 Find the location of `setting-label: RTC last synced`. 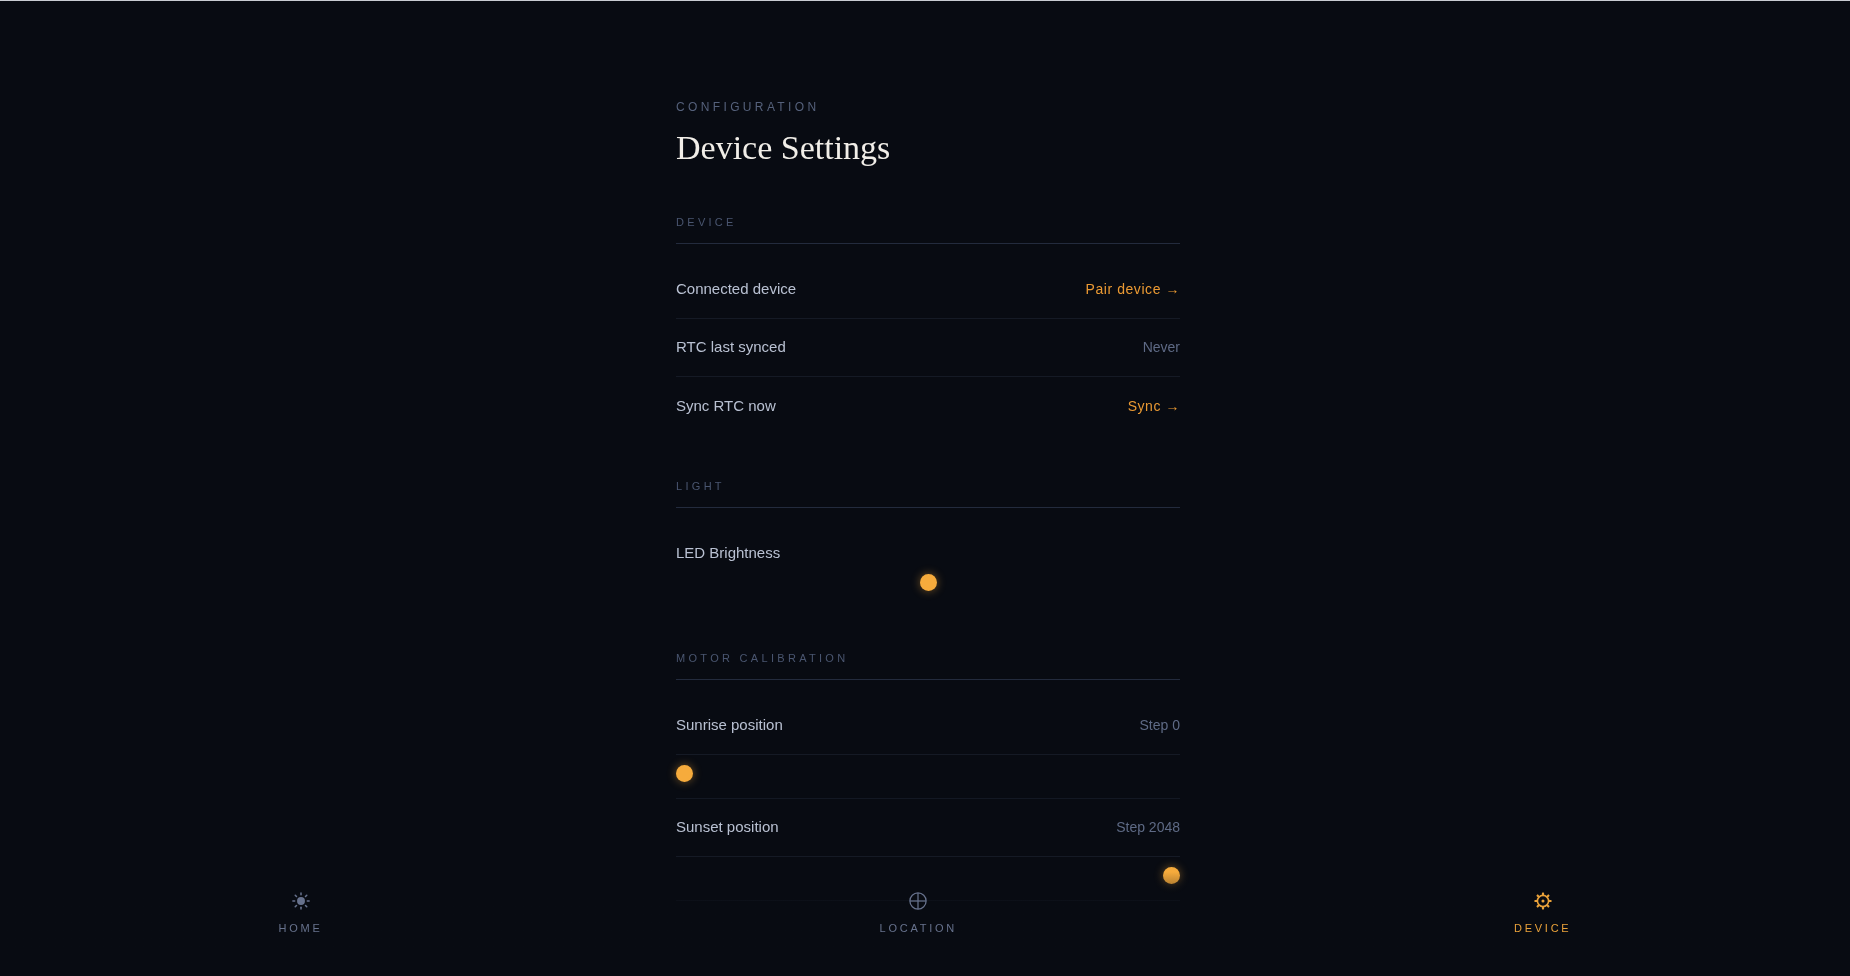

setting-label: RTC last synced is located at coordinates (731, 347).